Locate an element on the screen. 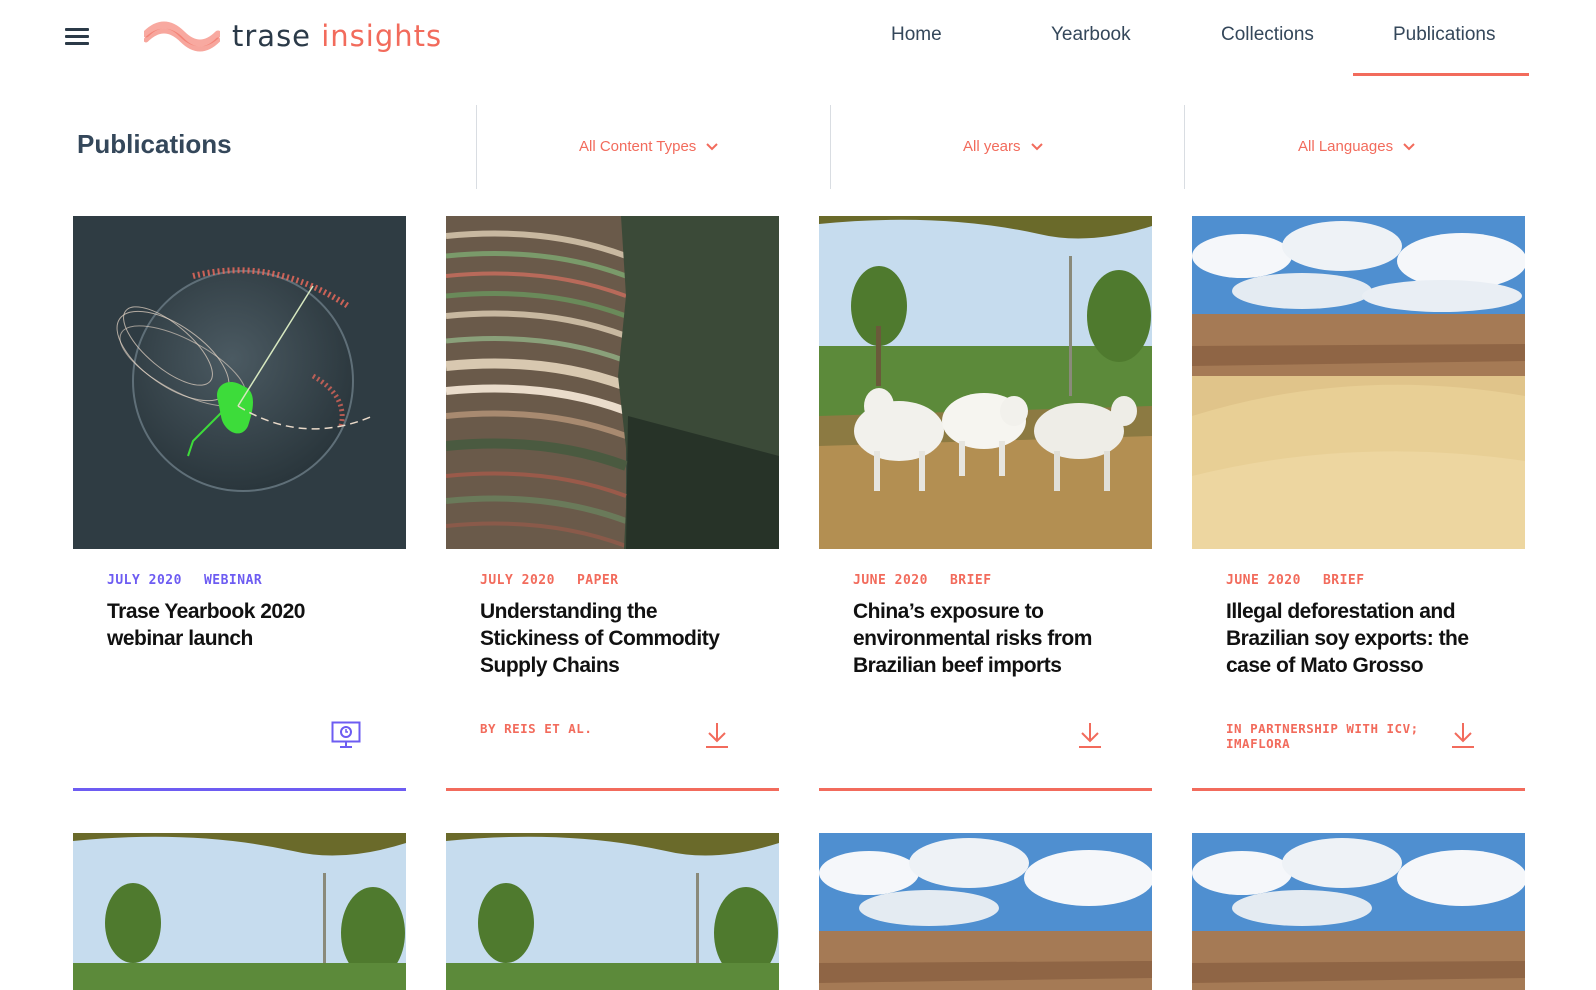 The height and width of the screenshot is (990, 1596). aerial-fields-illustration is located at coordinates (612, 382).